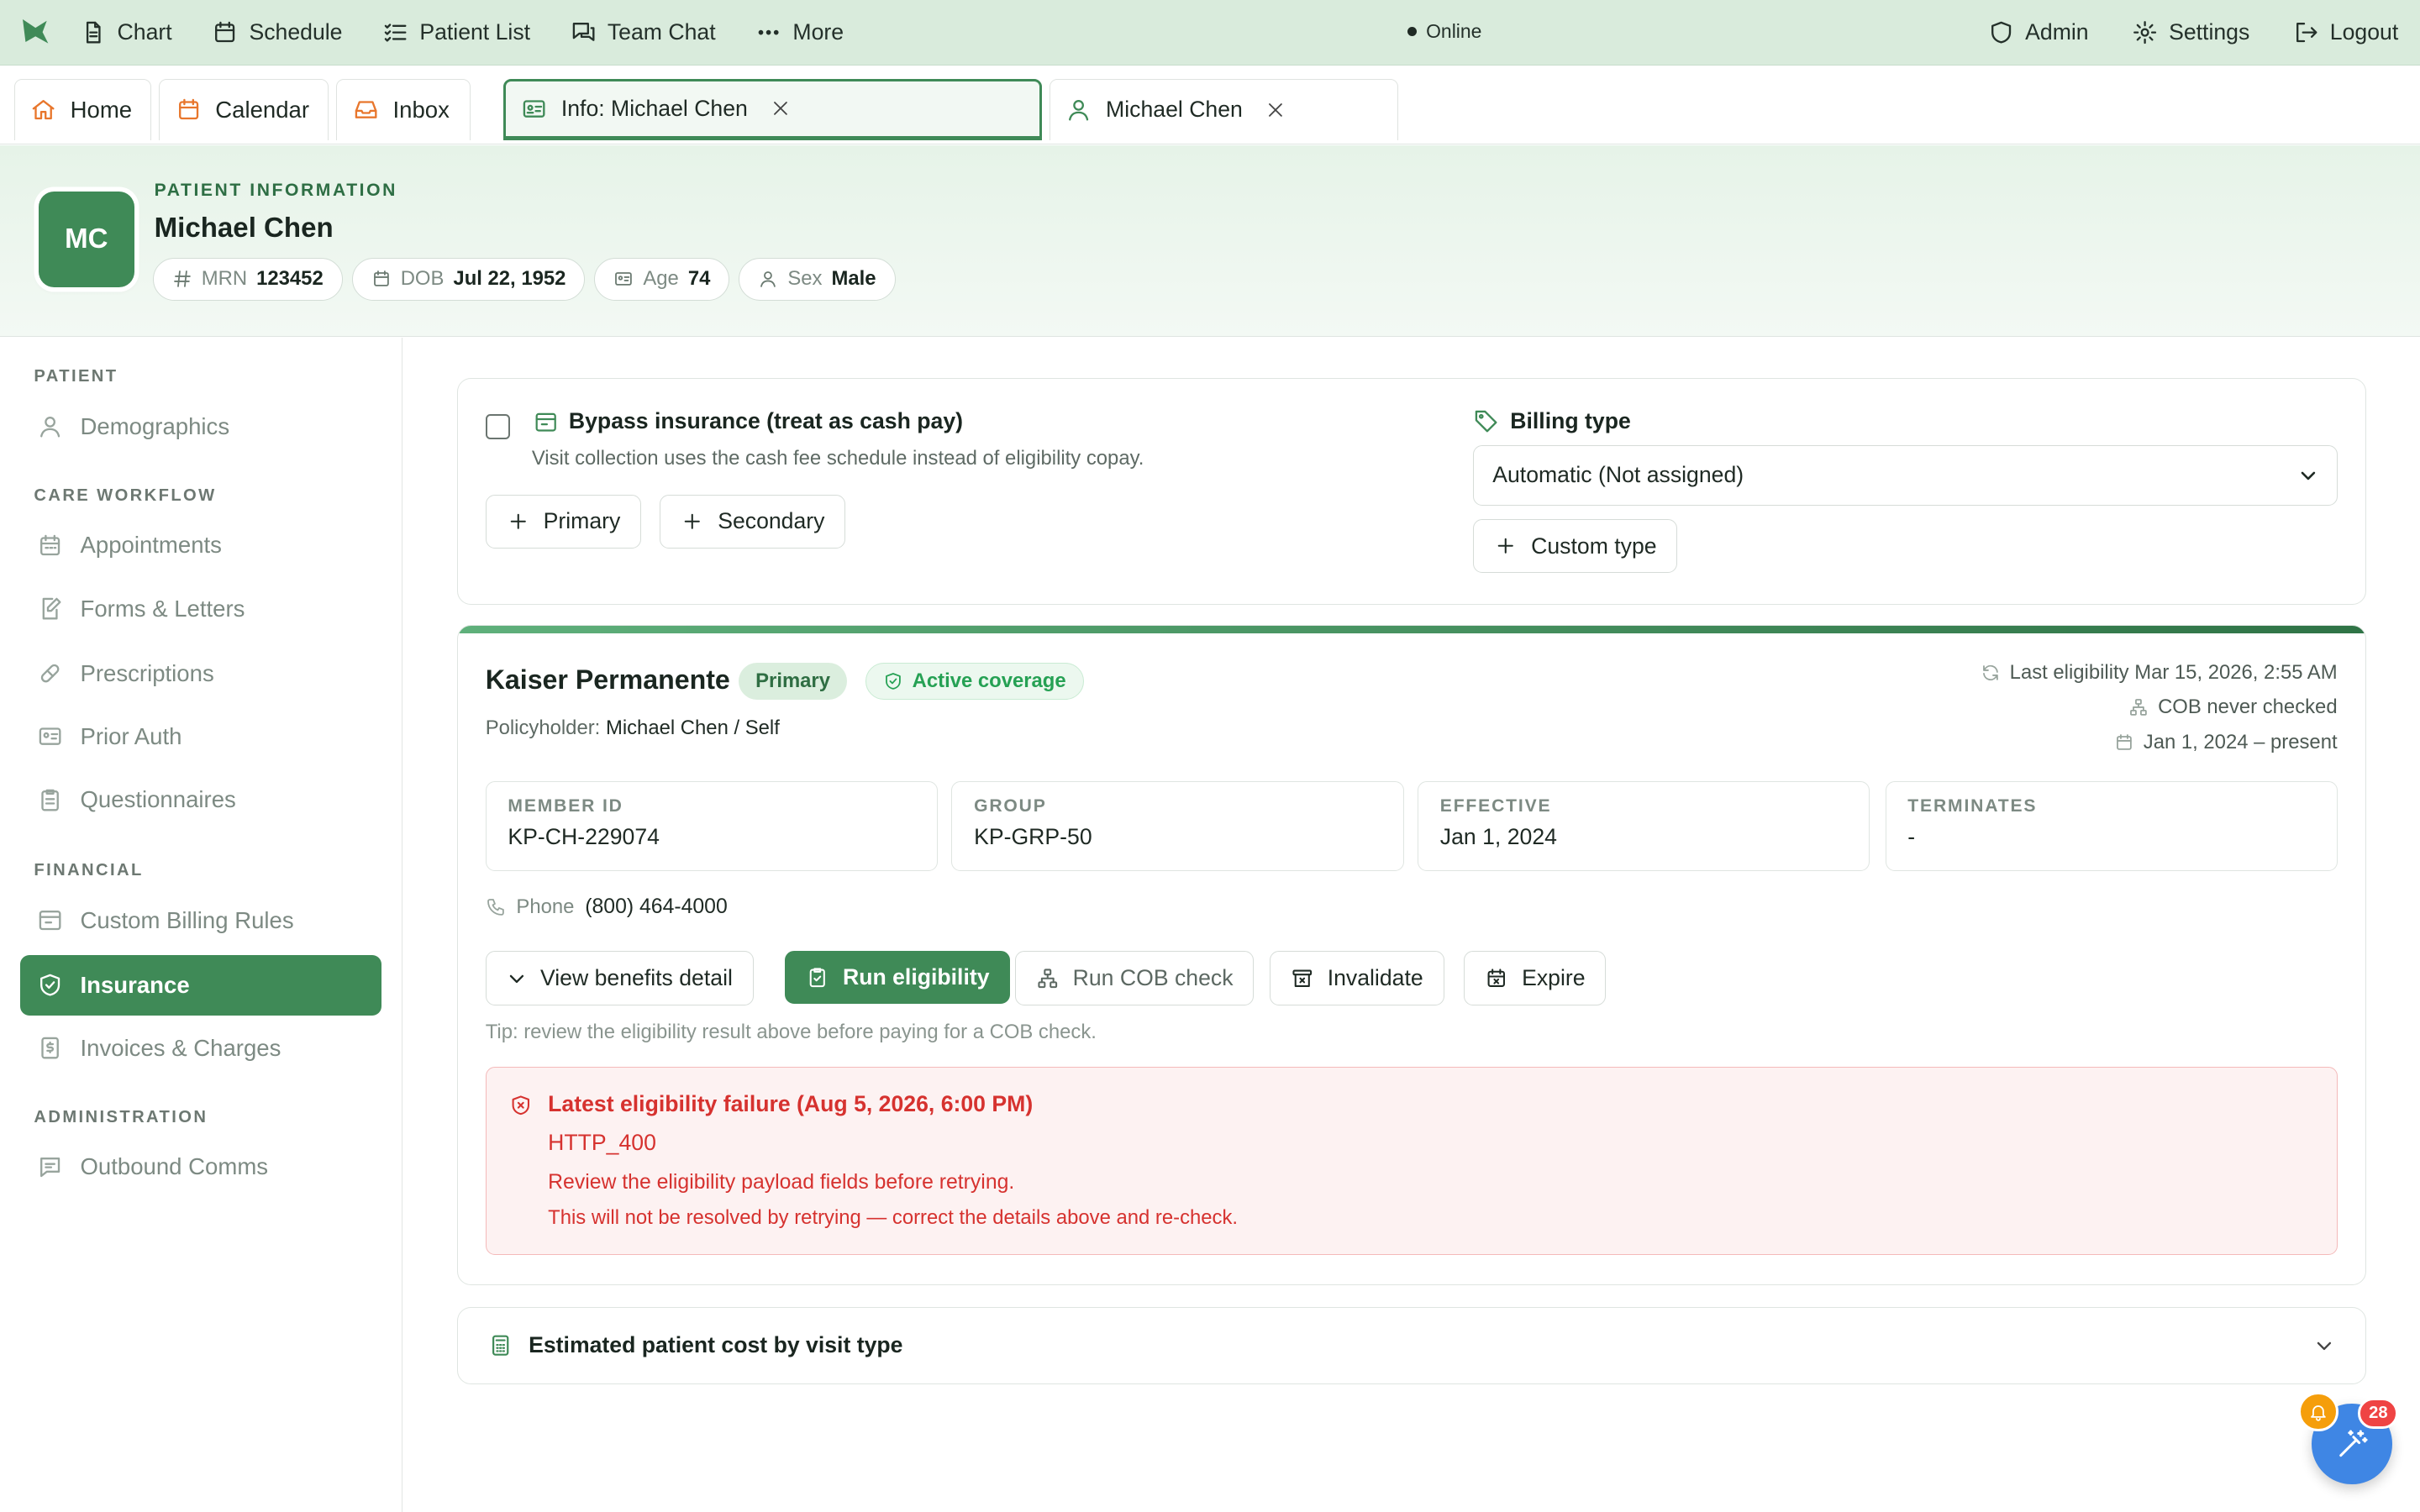 This screenshot has height=1512, width=2420. I want to click on mrn-value: 123452, so click(290, 279).